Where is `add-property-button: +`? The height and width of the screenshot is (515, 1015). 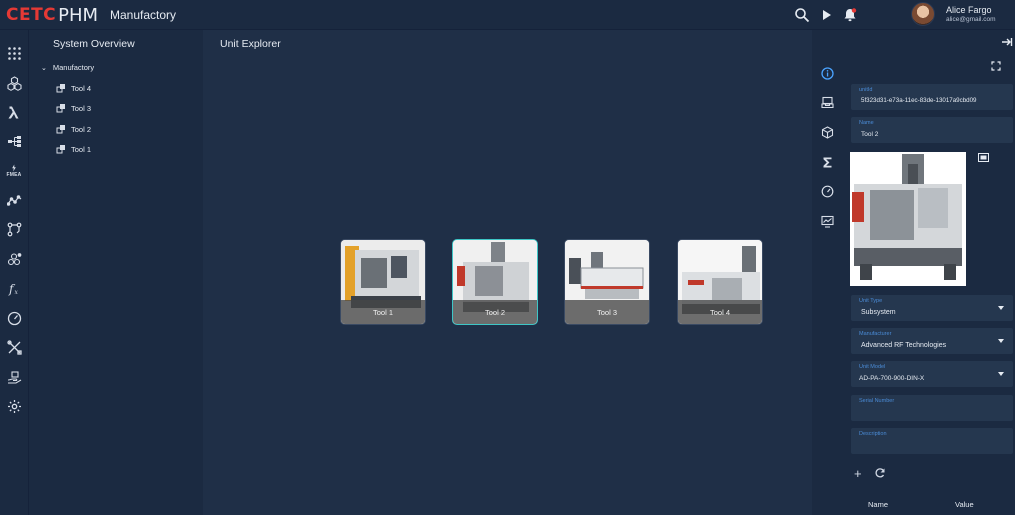
add-property-button: + is located at coordinates (858, 473).